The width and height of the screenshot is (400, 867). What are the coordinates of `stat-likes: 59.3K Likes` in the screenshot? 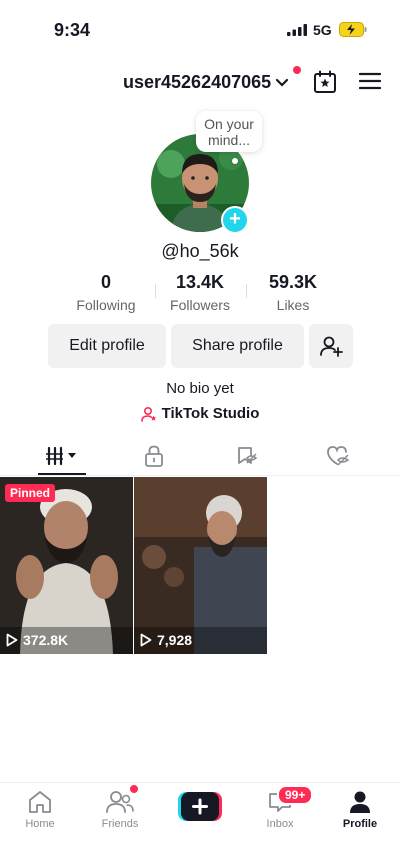 It's located at (293, 292).